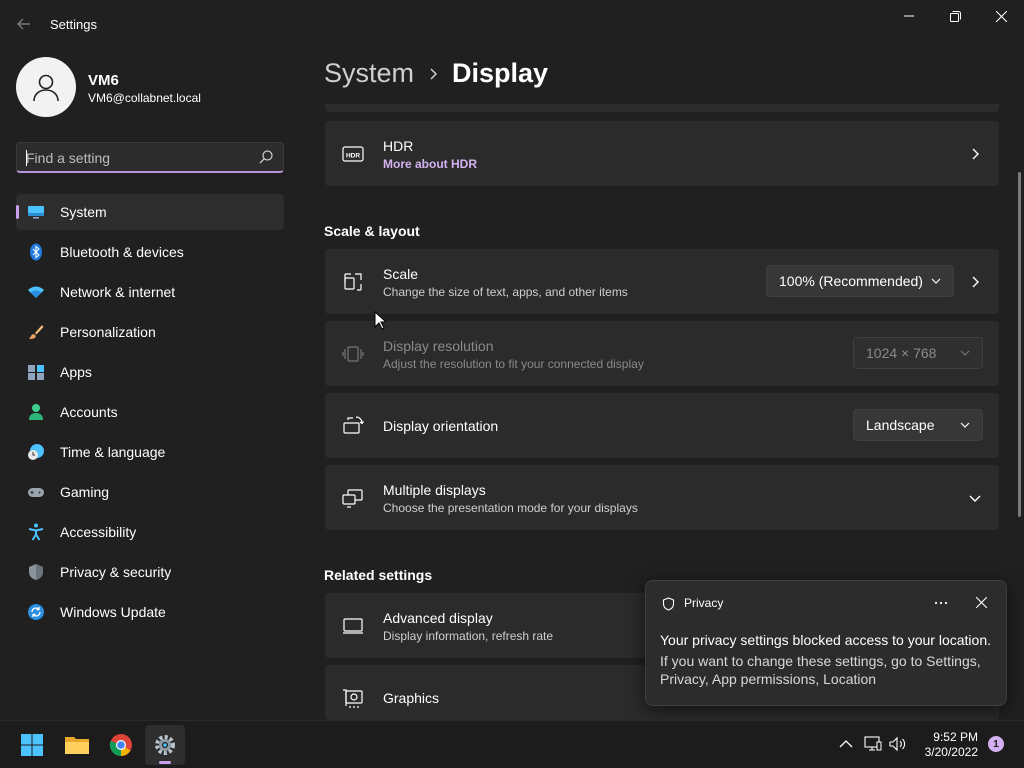 The width and height of the screenshot is (1024, 768). I want to click on sidebar-item-apps: Apps, so click(150, 372).